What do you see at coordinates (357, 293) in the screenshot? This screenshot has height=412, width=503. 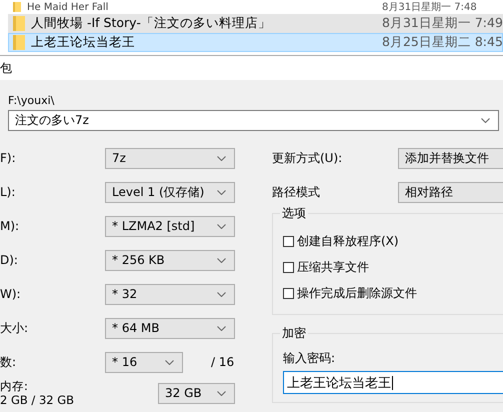 I see `checkbox-label: 操作完成后删除源文件` at bounding box center [357, 293].